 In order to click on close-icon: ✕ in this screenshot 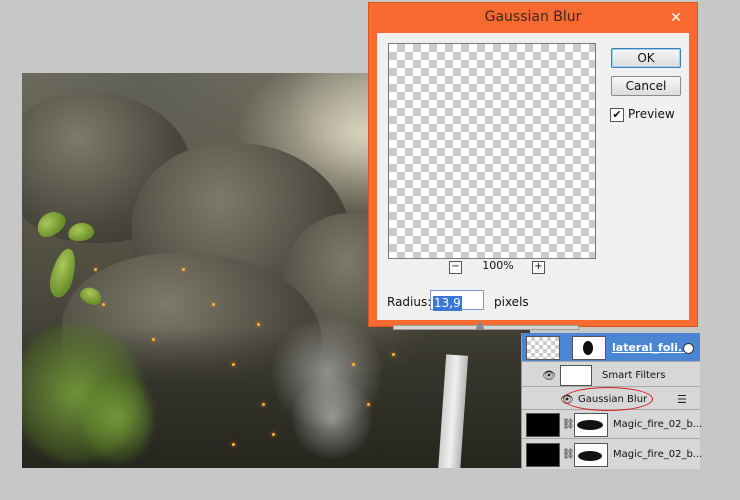, I will do `click(676, 18)`.